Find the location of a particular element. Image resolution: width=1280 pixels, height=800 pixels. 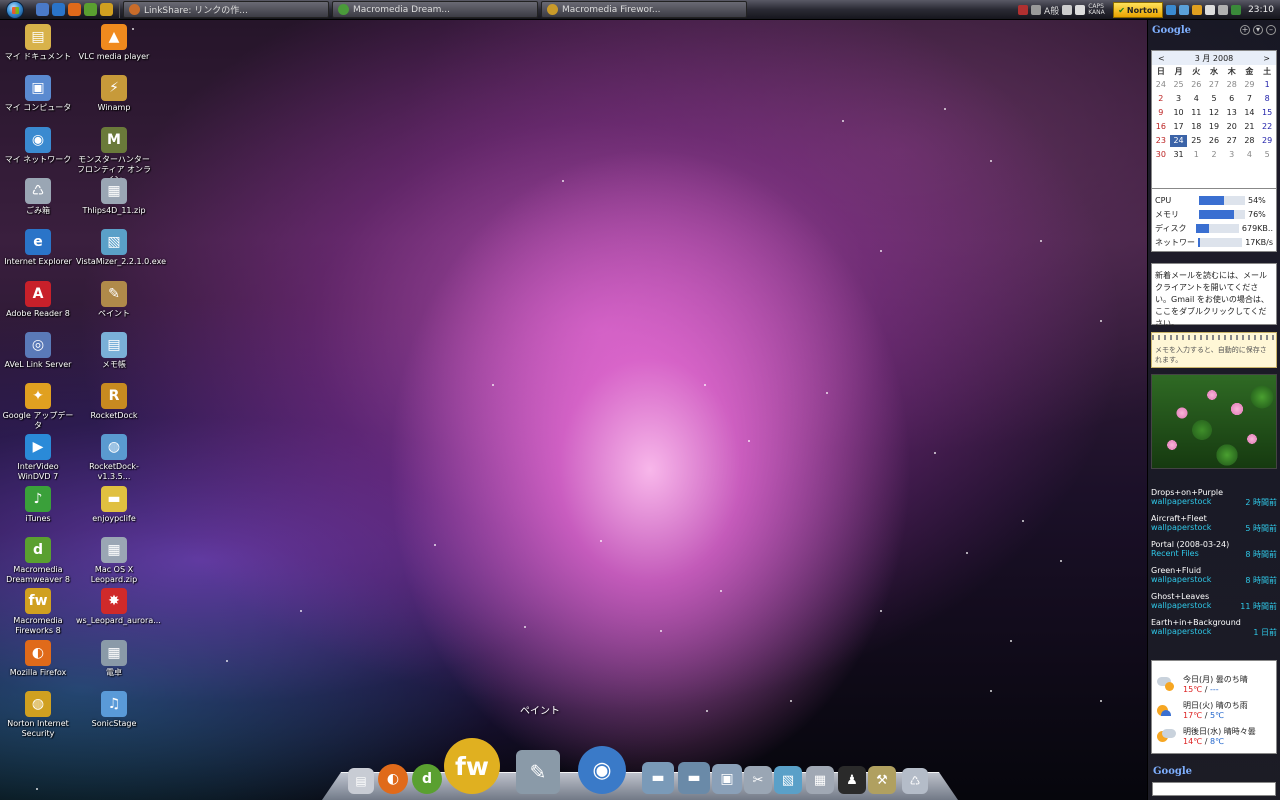

calendar-day: 20 is located at coordinates (1232, 127).